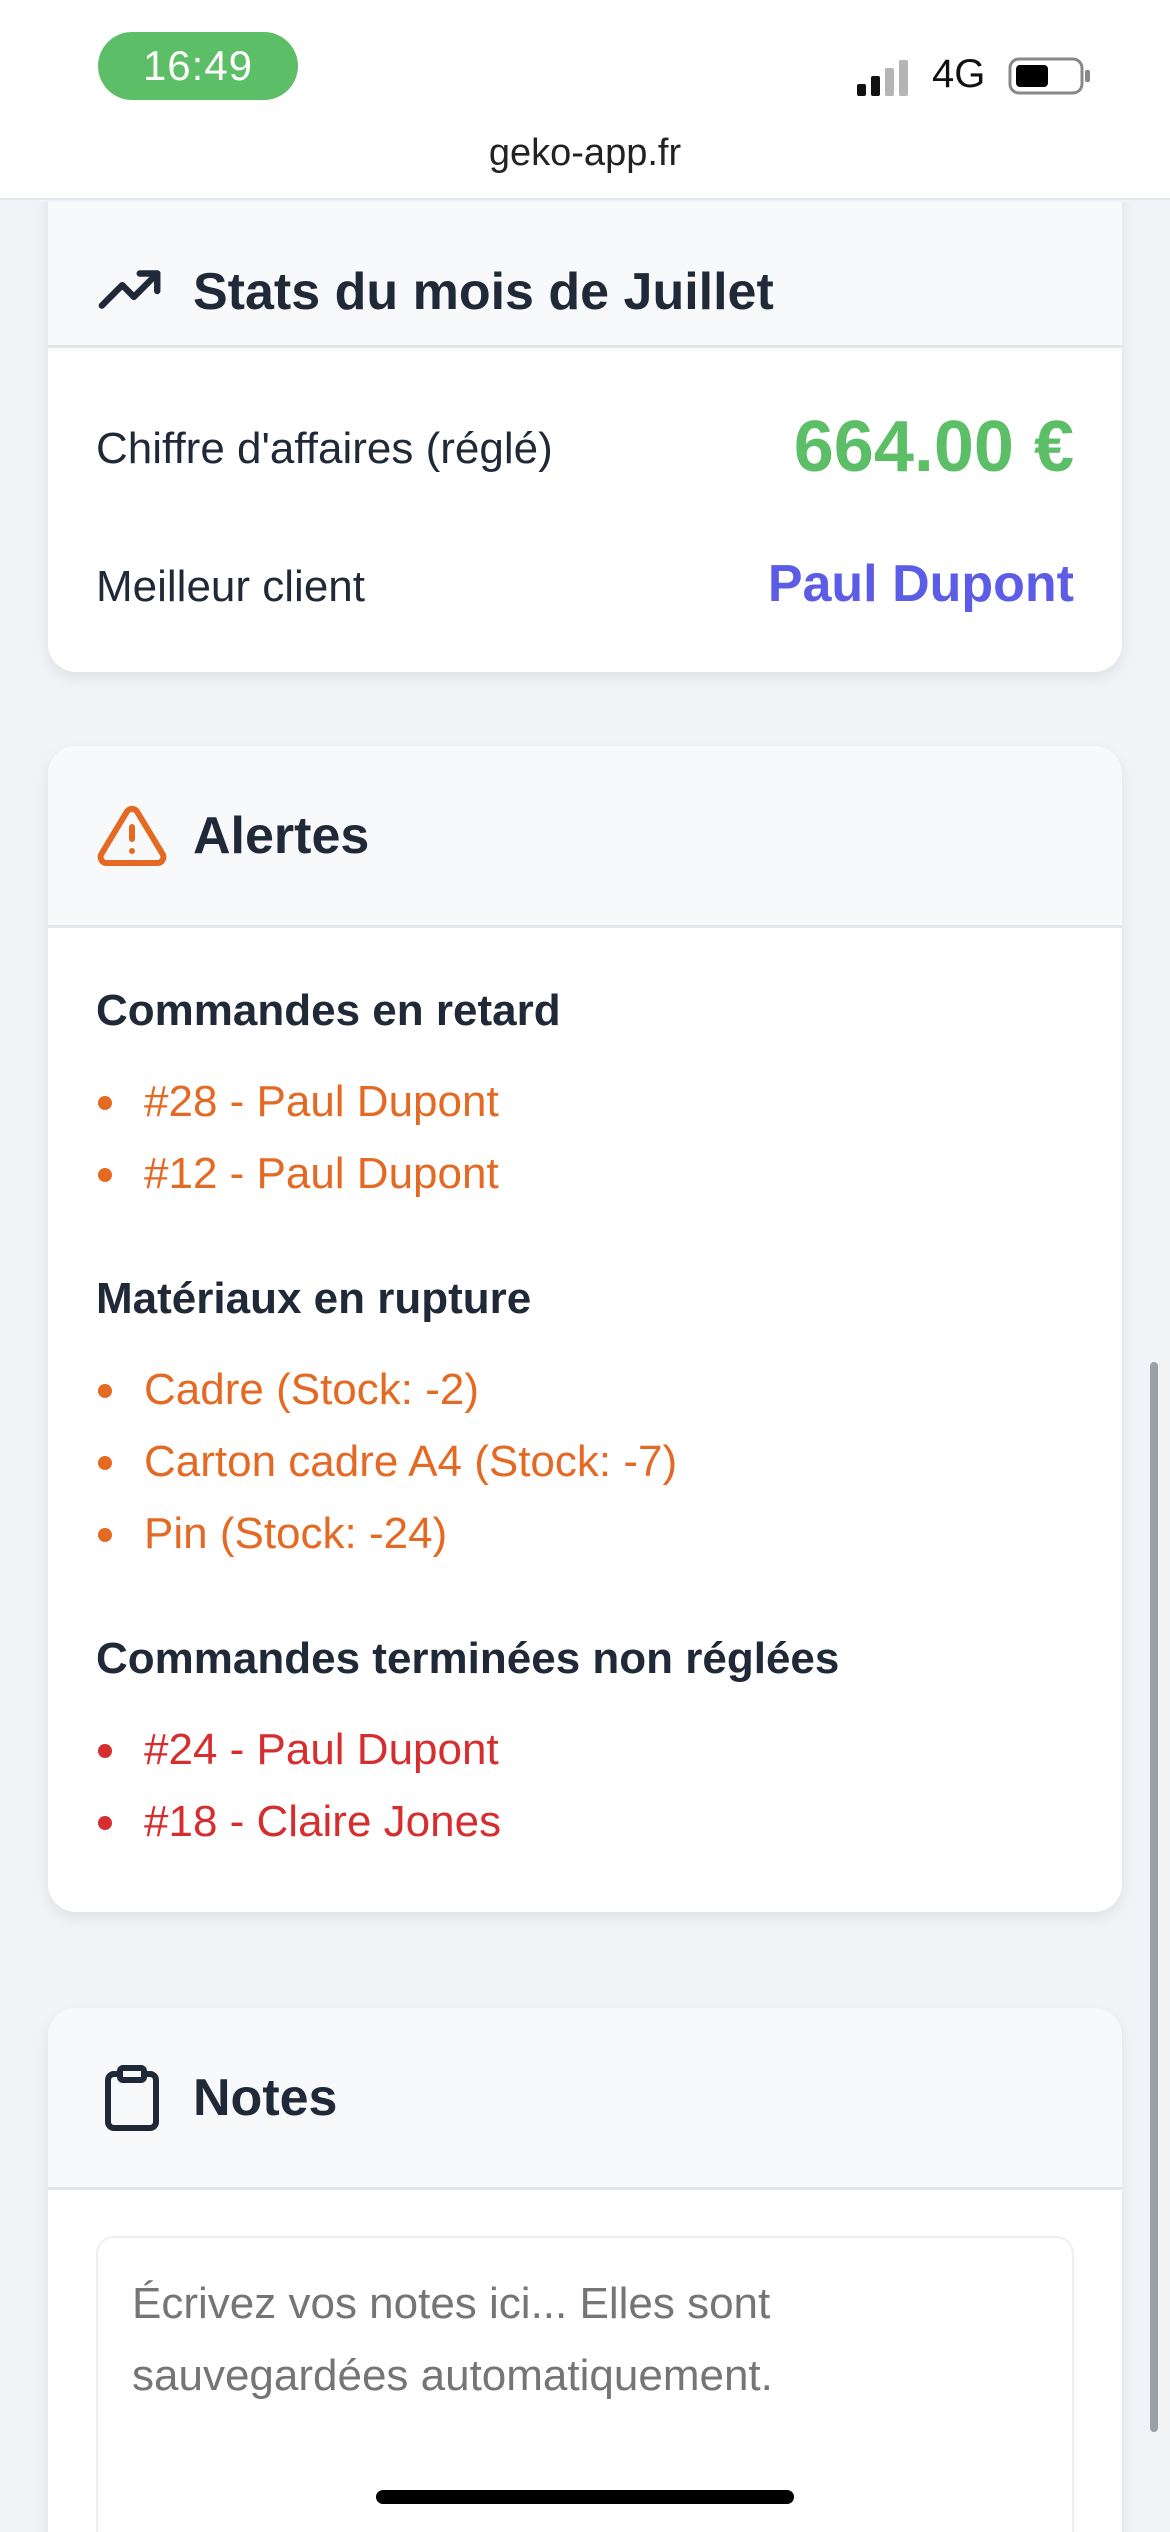 This screenshot has width=1170, height=2532. Describe the element at coordinates (882, 78) in the screenshot. I see `signal-icon` at that location.